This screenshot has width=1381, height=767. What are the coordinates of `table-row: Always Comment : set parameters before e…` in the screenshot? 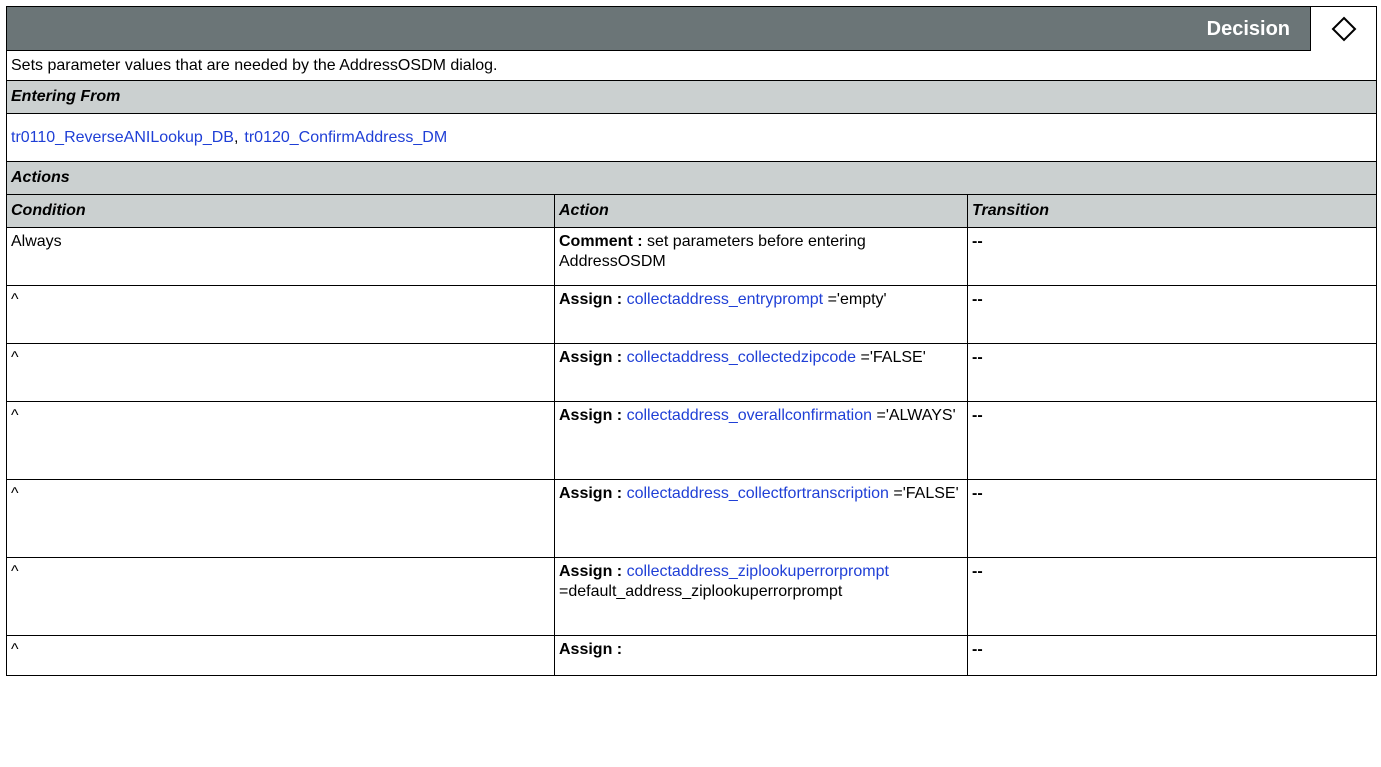 It's located at (691, 256).